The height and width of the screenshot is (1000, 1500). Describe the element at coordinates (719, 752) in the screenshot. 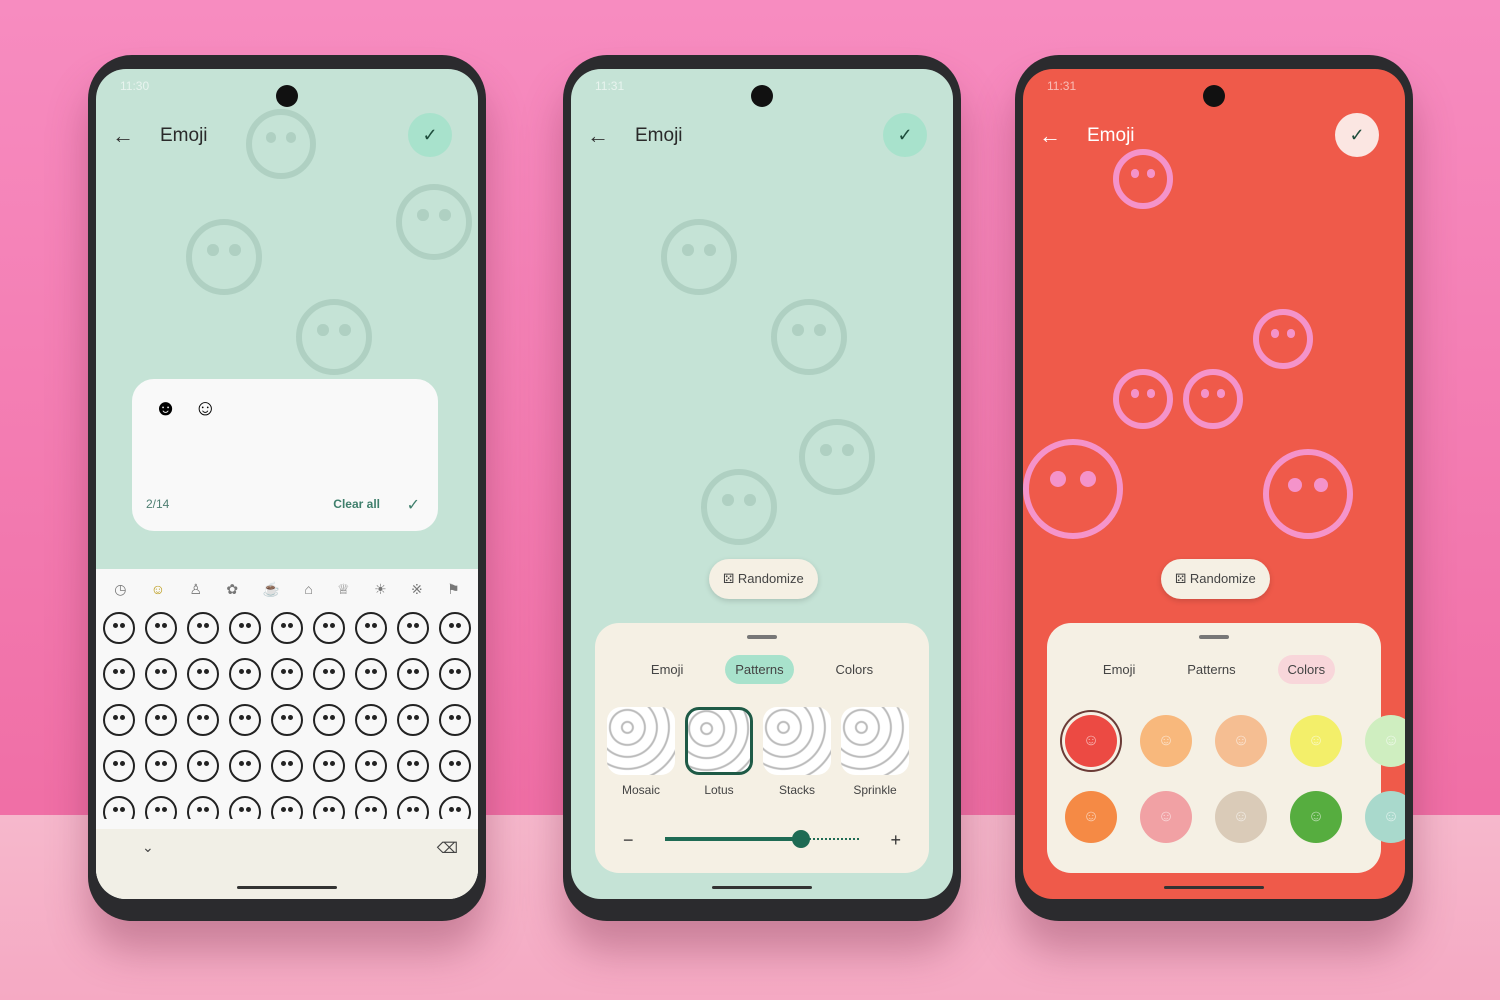

I see `pattern-lotus: Lotus` at that location.